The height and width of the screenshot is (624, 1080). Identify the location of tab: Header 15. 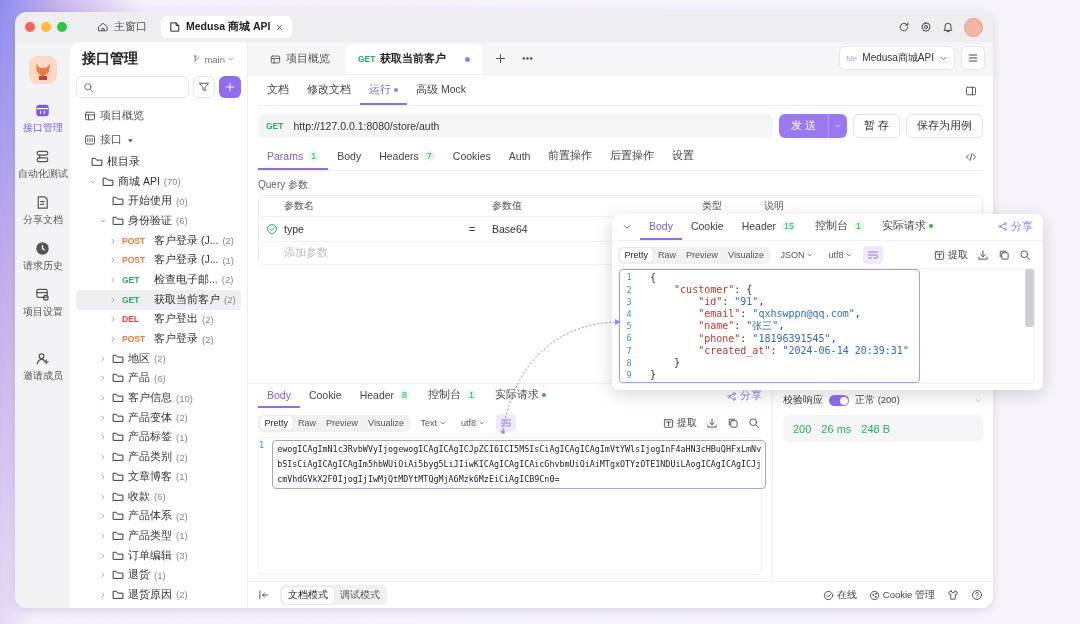
(769, 227).